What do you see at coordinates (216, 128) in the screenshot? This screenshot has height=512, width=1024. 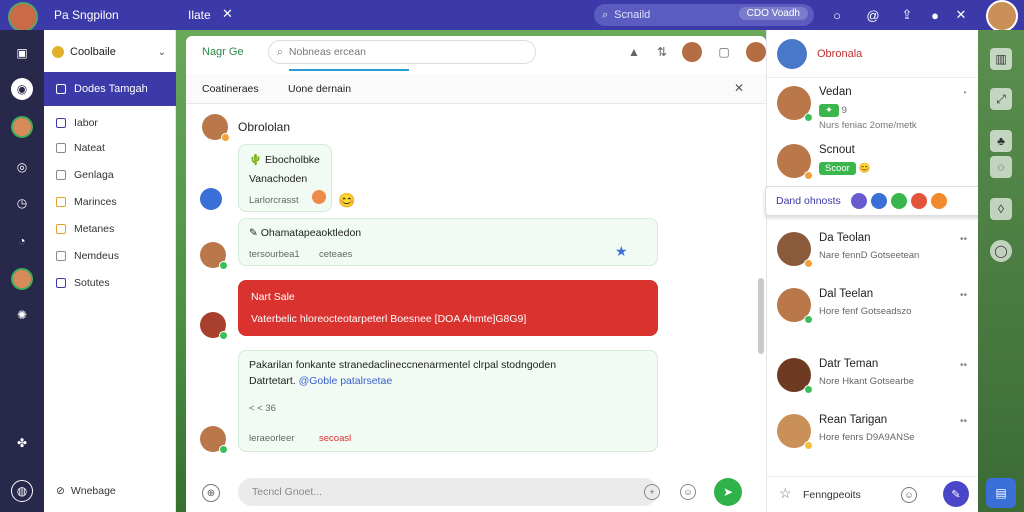 I see `conversation-avatar` at bounding box center [216, 128].